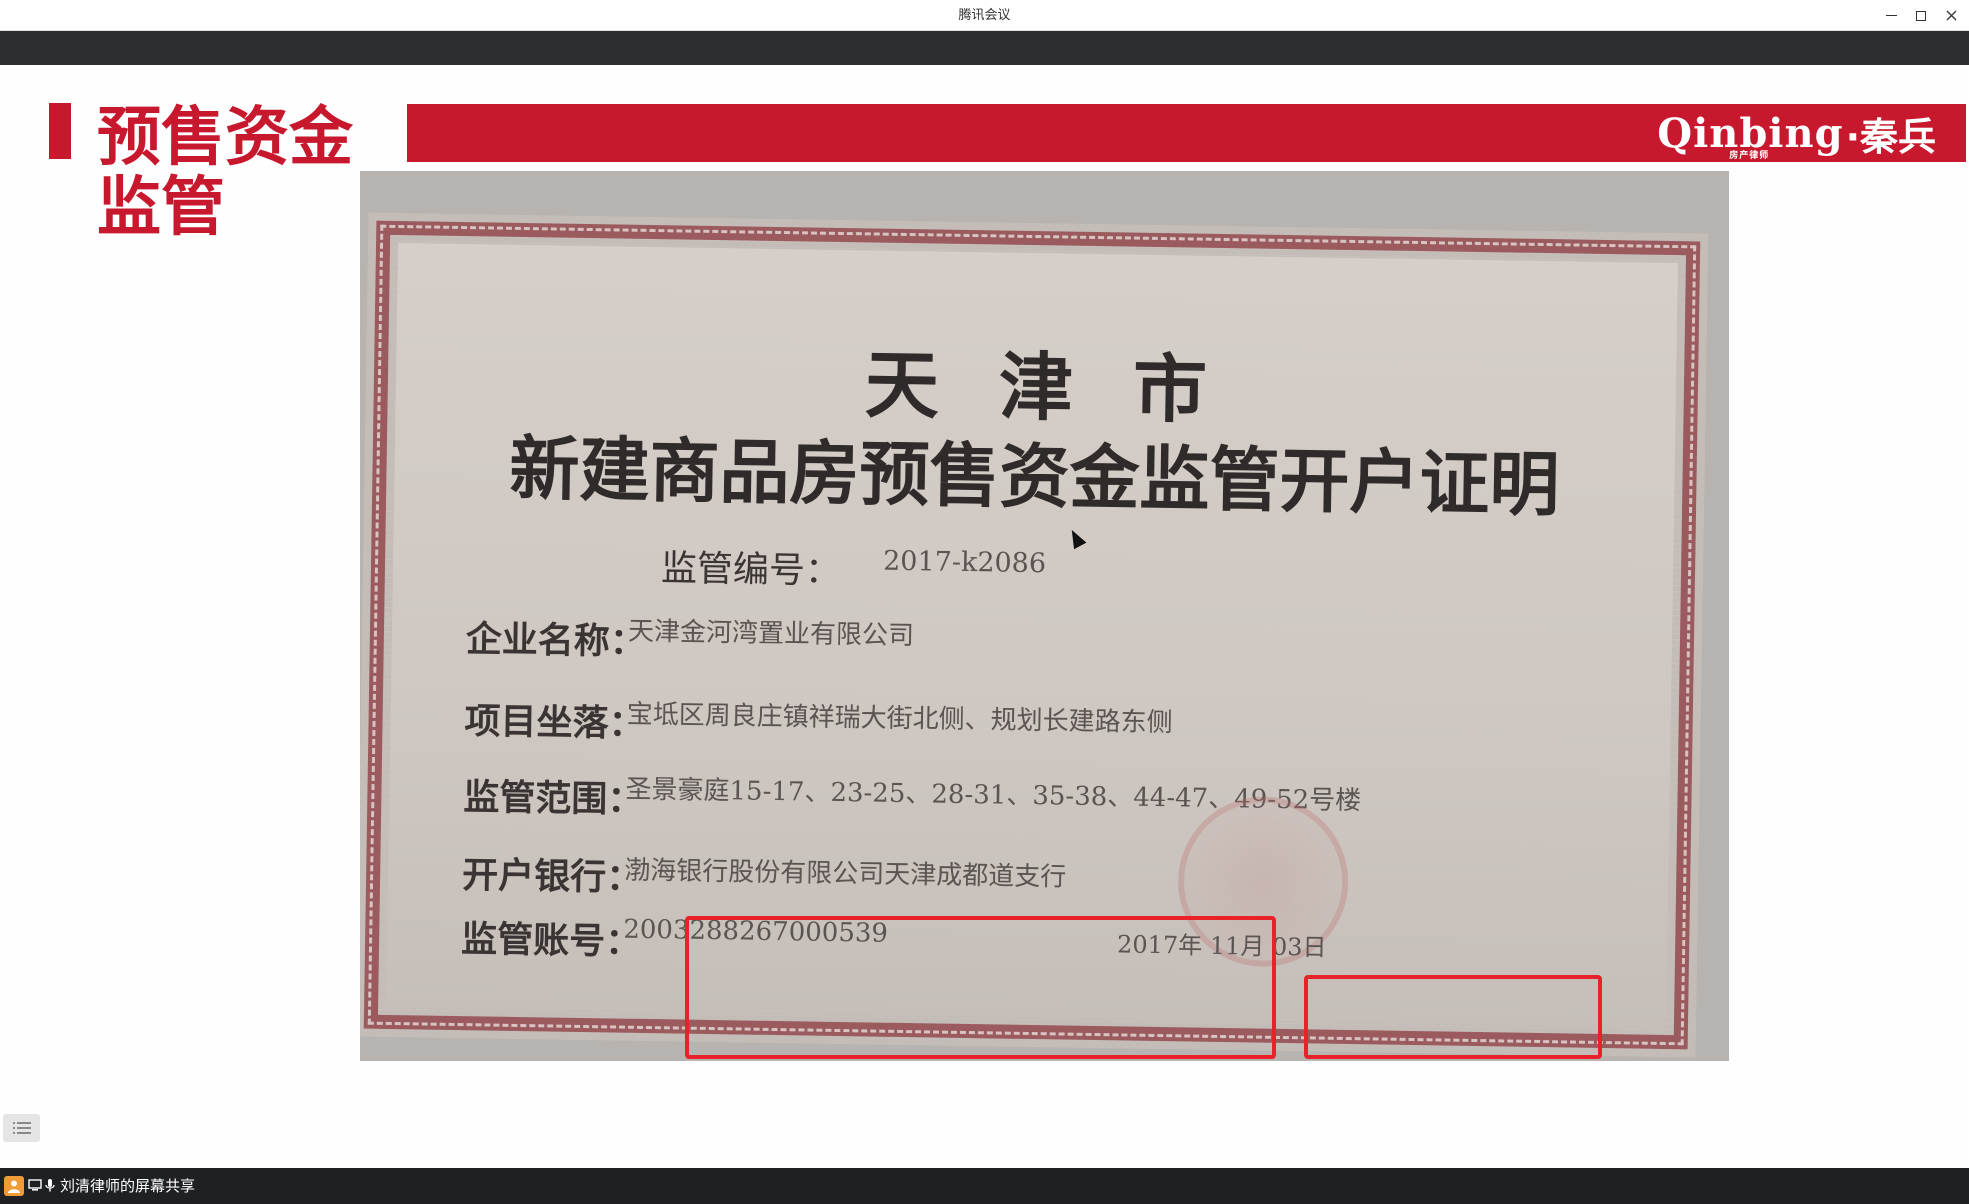  What do you see at coordinates (899, 719) in the screenshot?
I see `location-value: 宝坻区周良庄镇祥瑞大街北侧、规划长建路东侧` at bounding box center [899, 719].